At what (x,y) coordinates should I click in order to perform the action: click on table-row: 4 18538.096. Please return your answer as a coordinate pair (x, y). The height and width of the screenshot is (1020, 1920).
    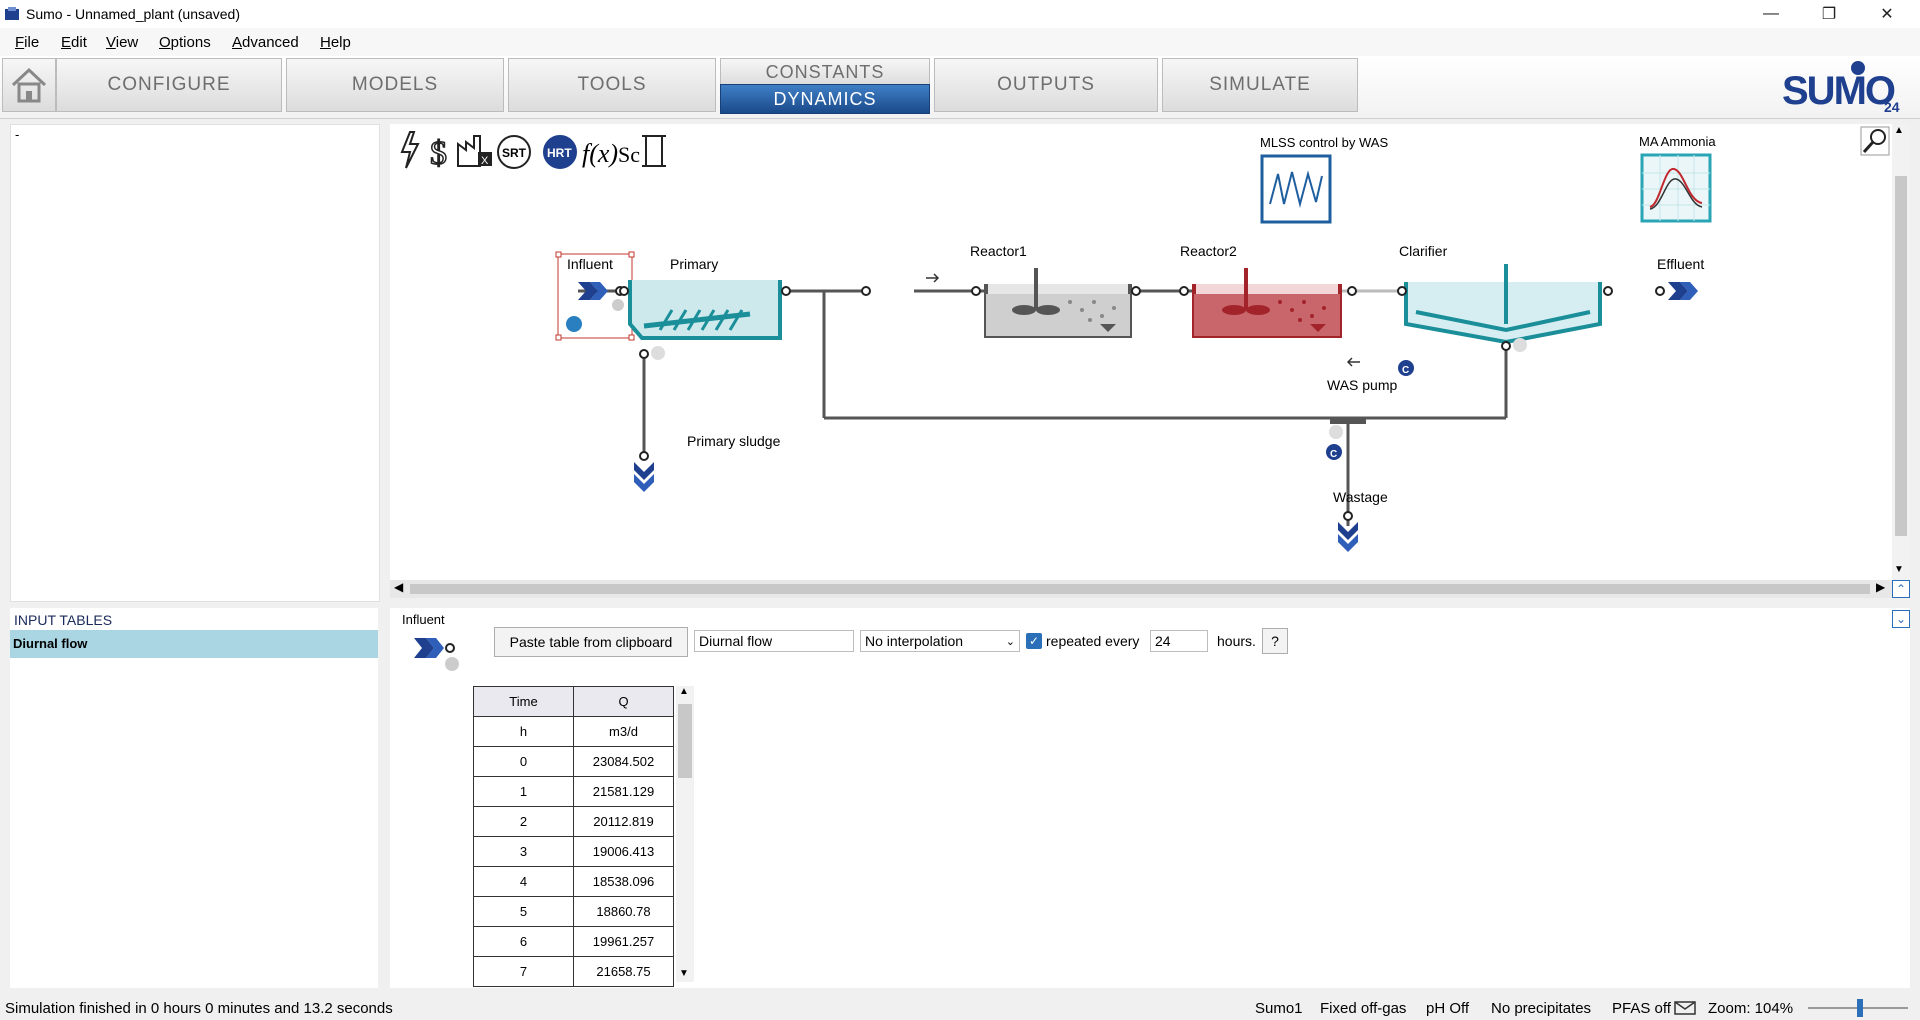
    Looking at the image, I should click on (573, 881).